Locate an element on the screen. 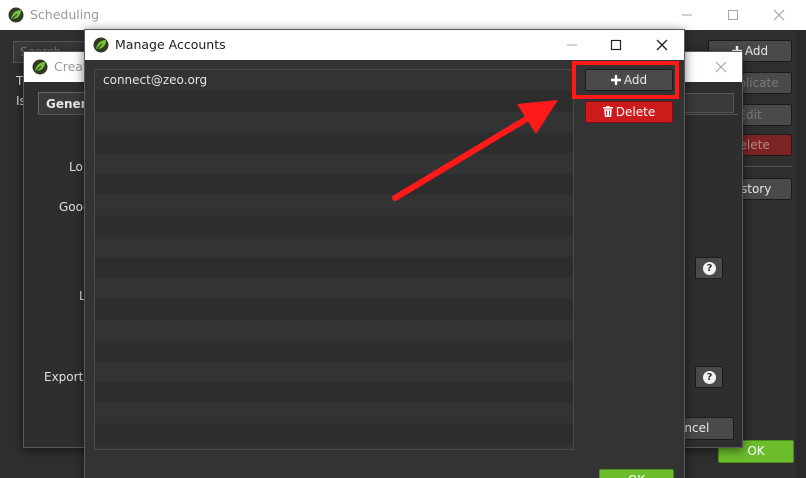 The image size is (806, 478). create-close-button is located at coordinates (720, 67).